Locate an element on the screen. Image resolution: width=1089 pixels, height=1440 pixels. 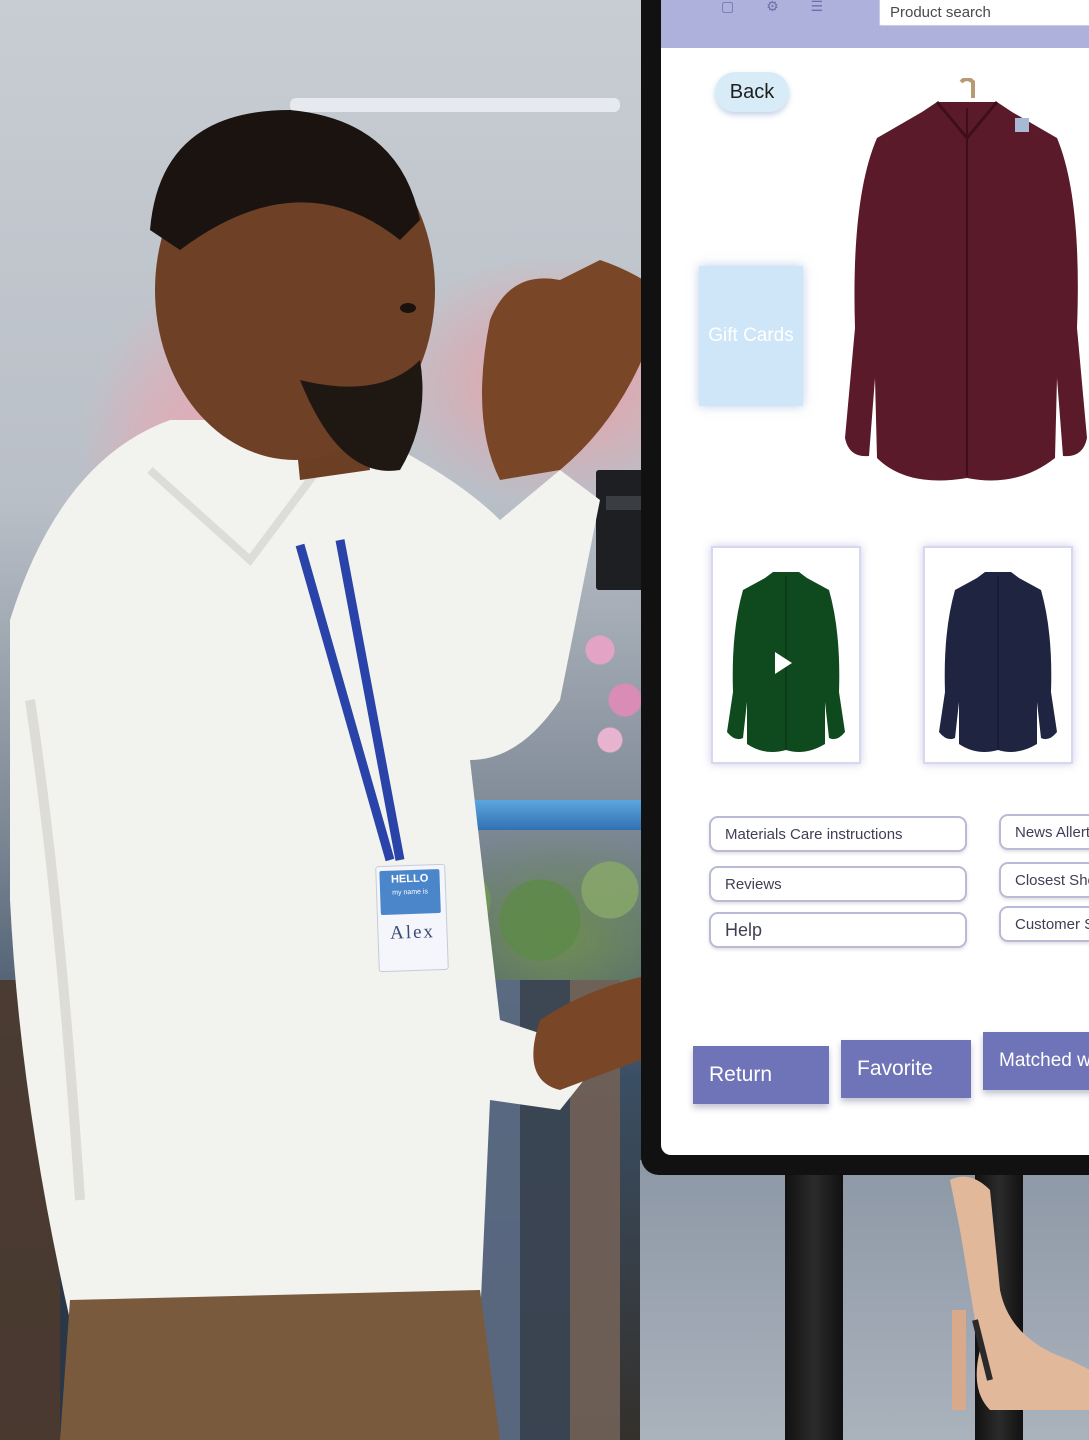
menu-icons: ▢ ⚙ ☰ is located at coordinates (791, 7).